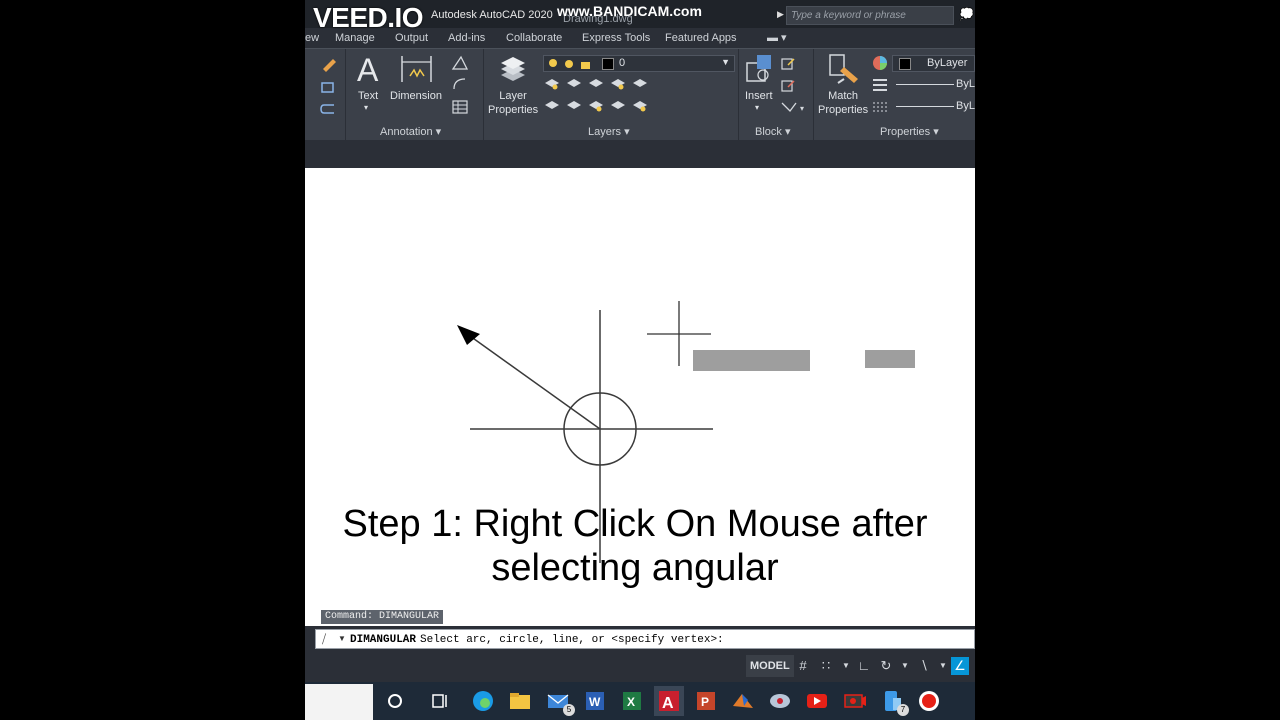  What do you see at coordinates (817, 701) in the screenshot?
I see `youtube-icon` at bounding box center [817, 701].